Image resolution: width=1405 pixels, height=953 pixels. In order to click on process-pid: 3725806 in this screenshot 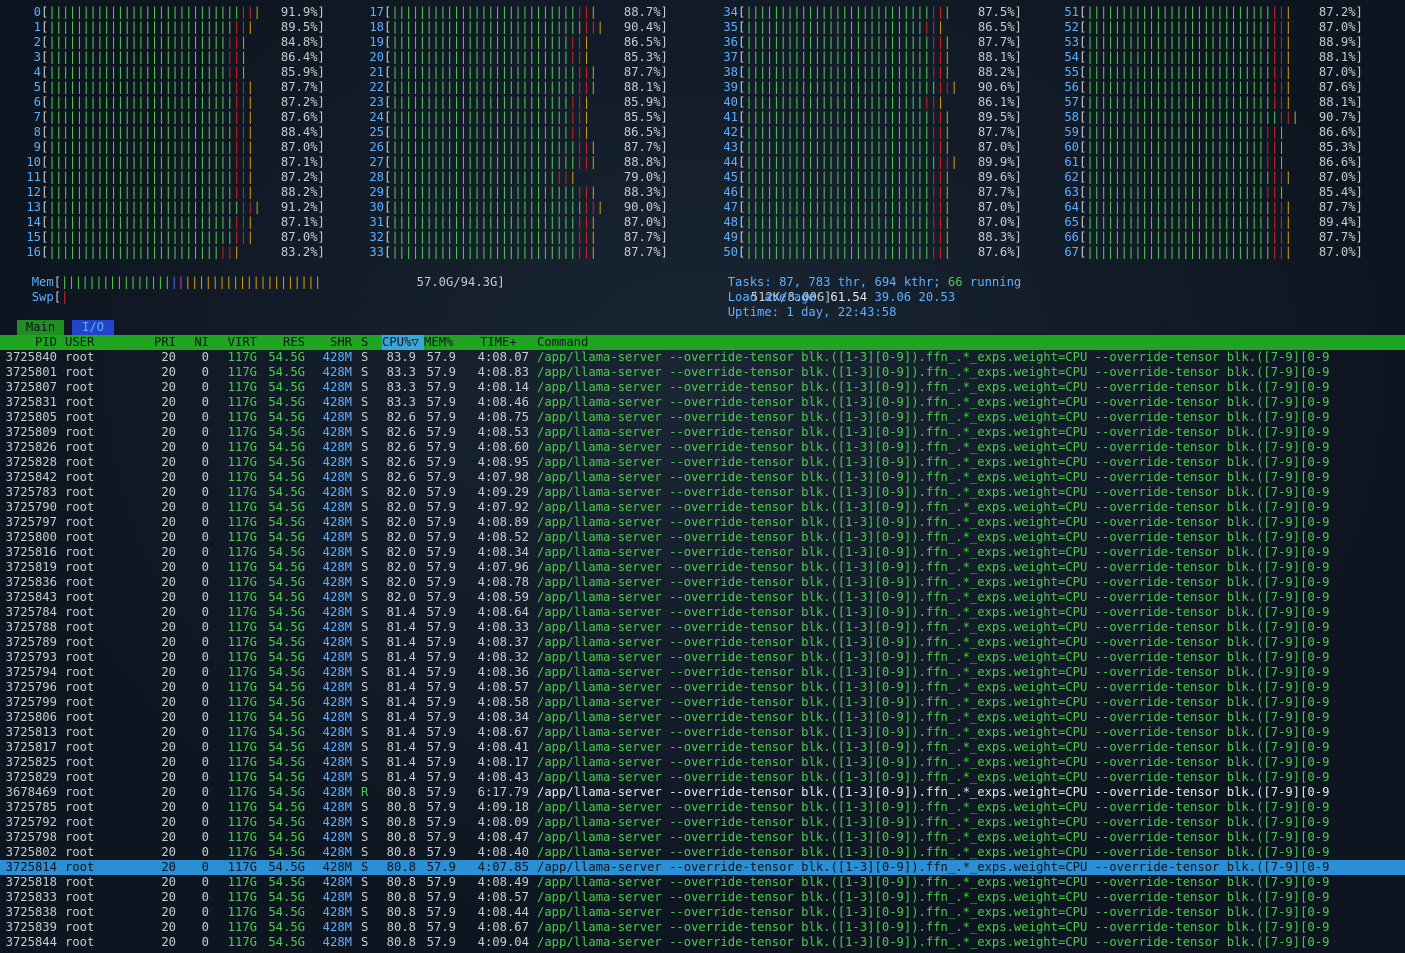, I will do `click(31, 717)`.